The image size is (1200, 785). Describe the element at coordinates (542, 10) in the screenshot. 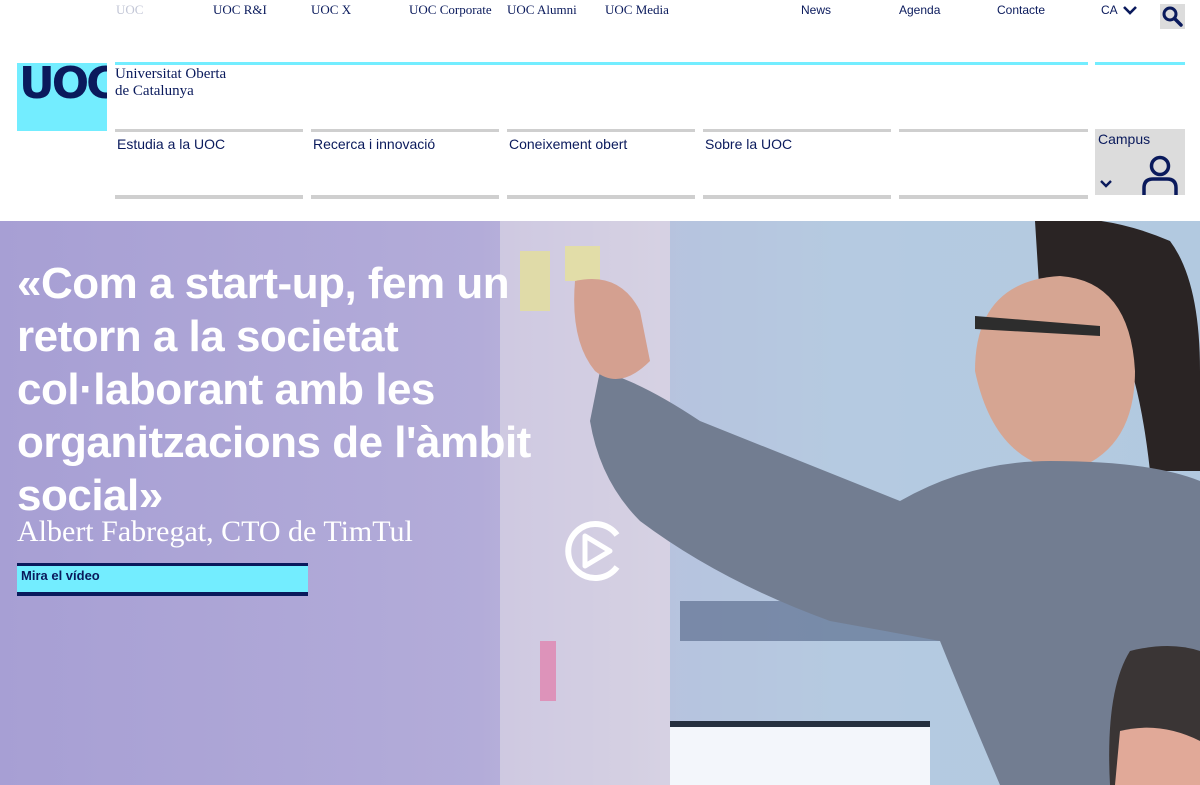

I see `top-link-uoc-alumni: UOC Alumni` at that location.